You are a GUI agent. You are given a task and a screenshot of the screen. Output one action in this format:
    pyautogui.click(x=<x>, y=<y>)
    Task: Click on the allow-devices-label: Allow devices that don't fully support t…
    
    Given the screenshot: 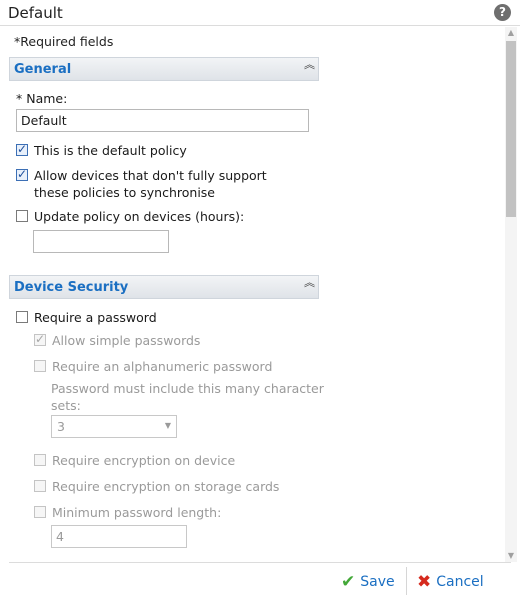 What is the action you would take?
    pyautogui.click(x=150, y=184)
    